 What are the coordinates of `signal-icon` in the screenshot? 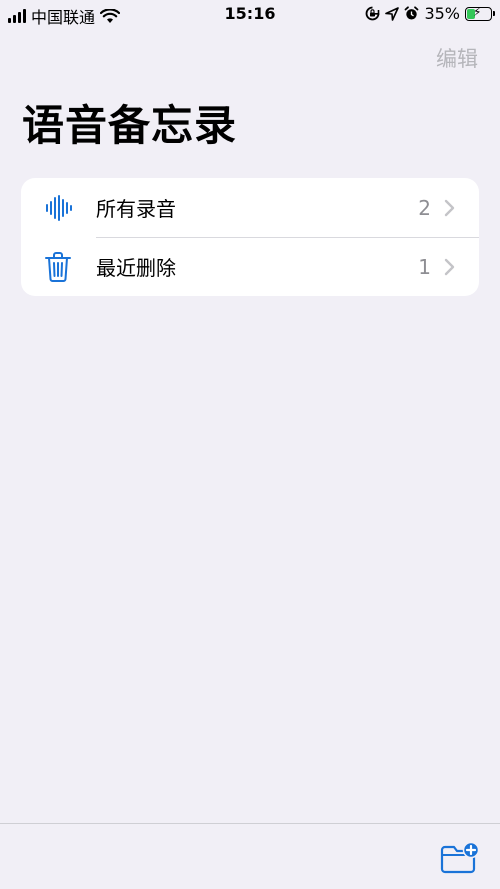 It's located at (17, 16).